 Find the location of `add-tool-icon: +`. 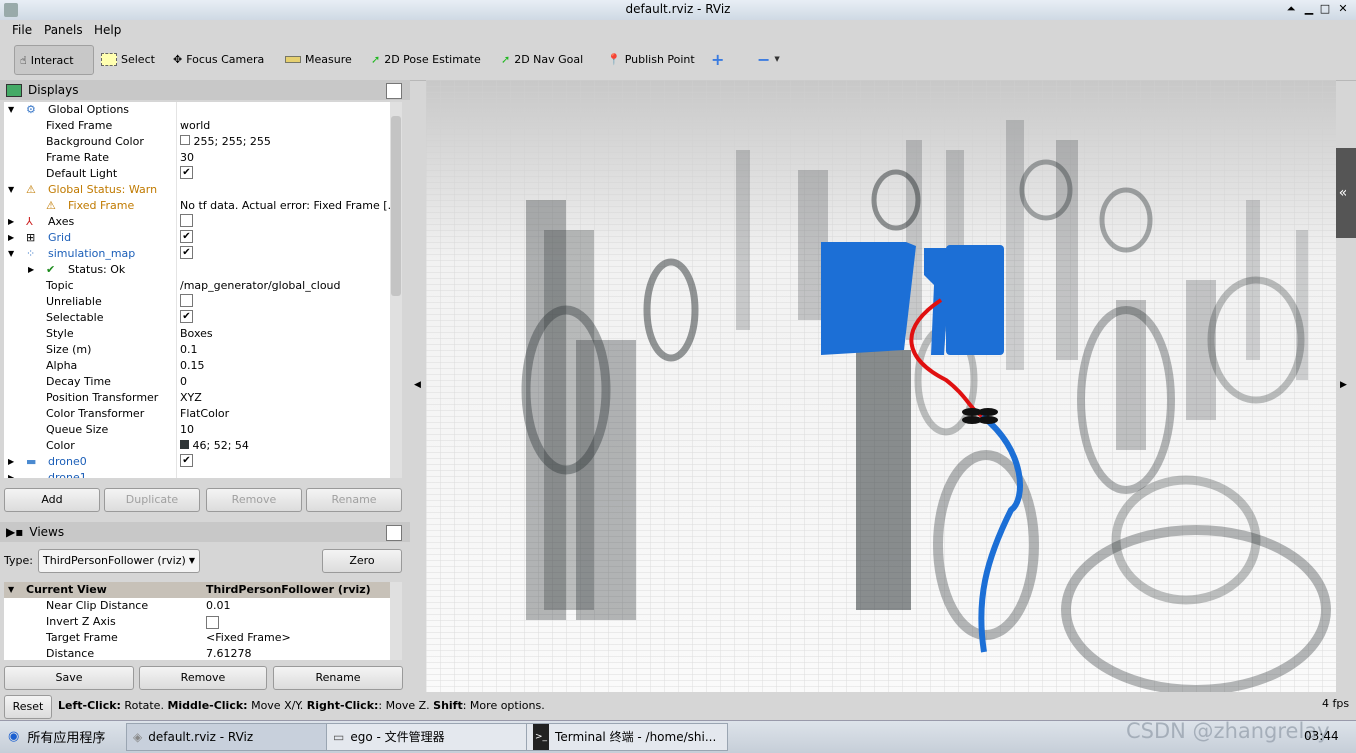

add-tool-icon: + is located at coordinates (717, 59).